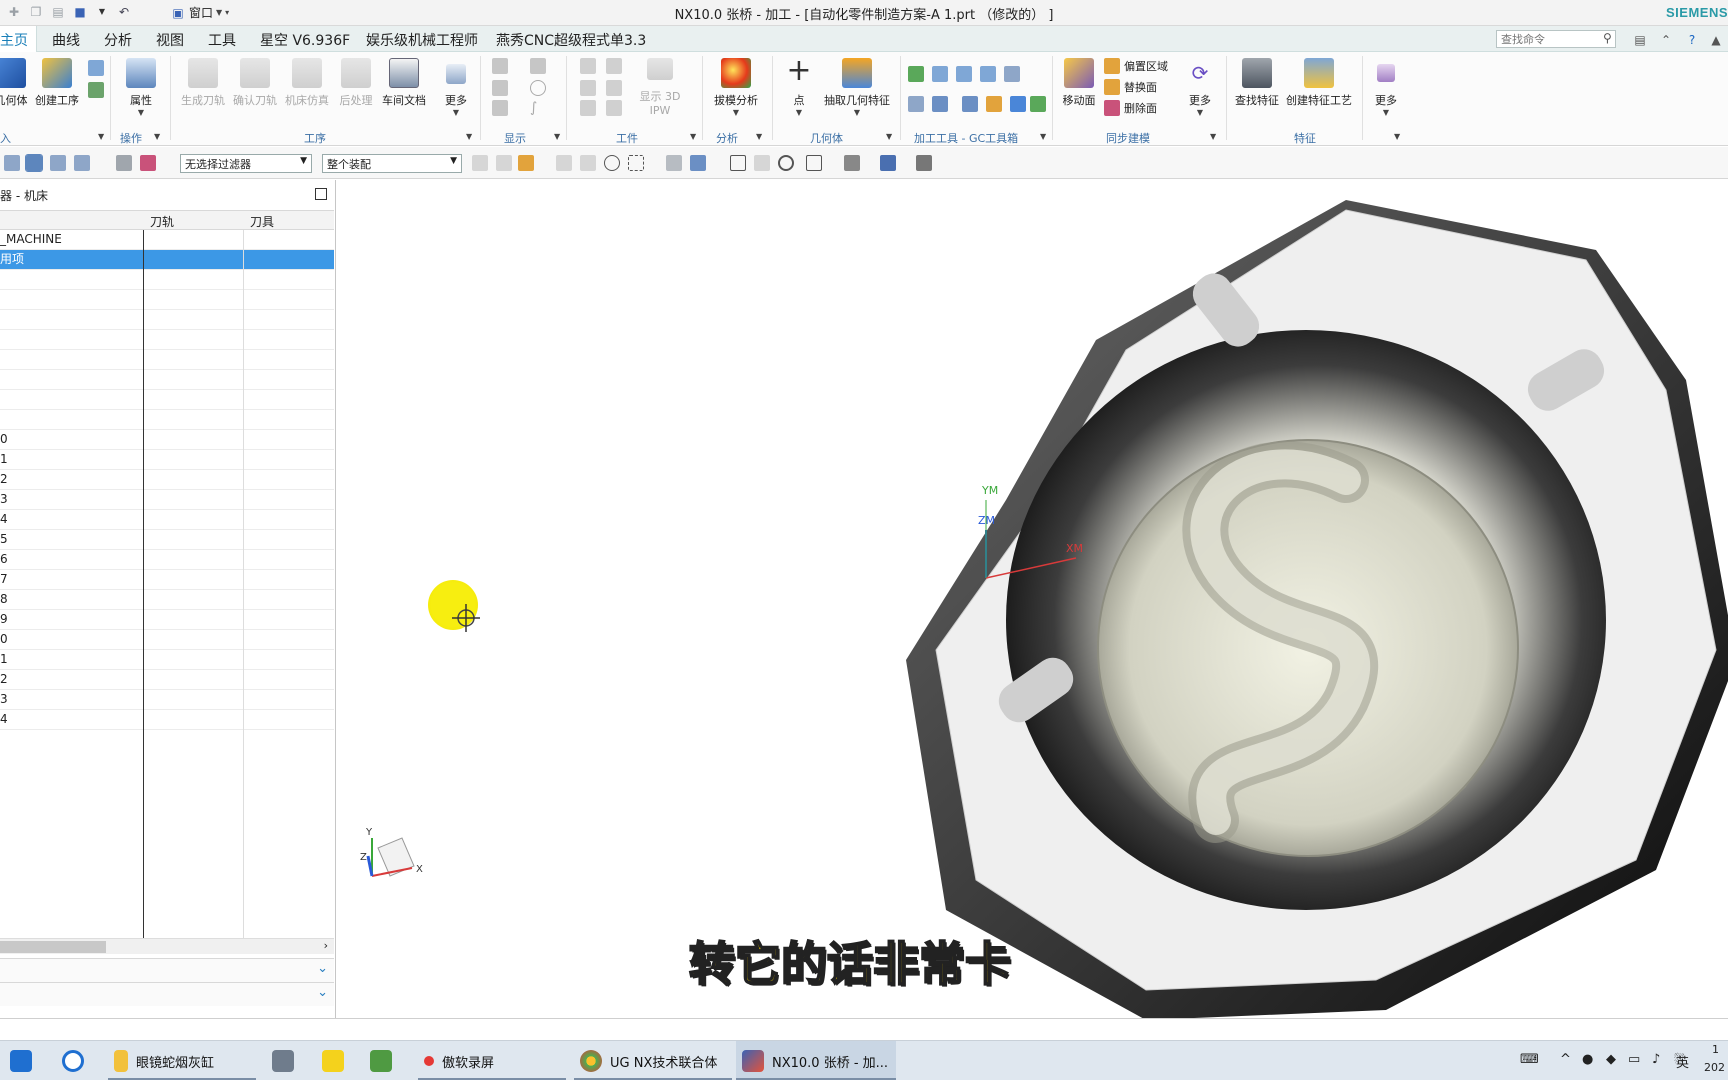 The width and height of the screenshot is (1728, 1080). I want to click on type-filter-select: 无选择过滤器 ▼, so click(246, 163).